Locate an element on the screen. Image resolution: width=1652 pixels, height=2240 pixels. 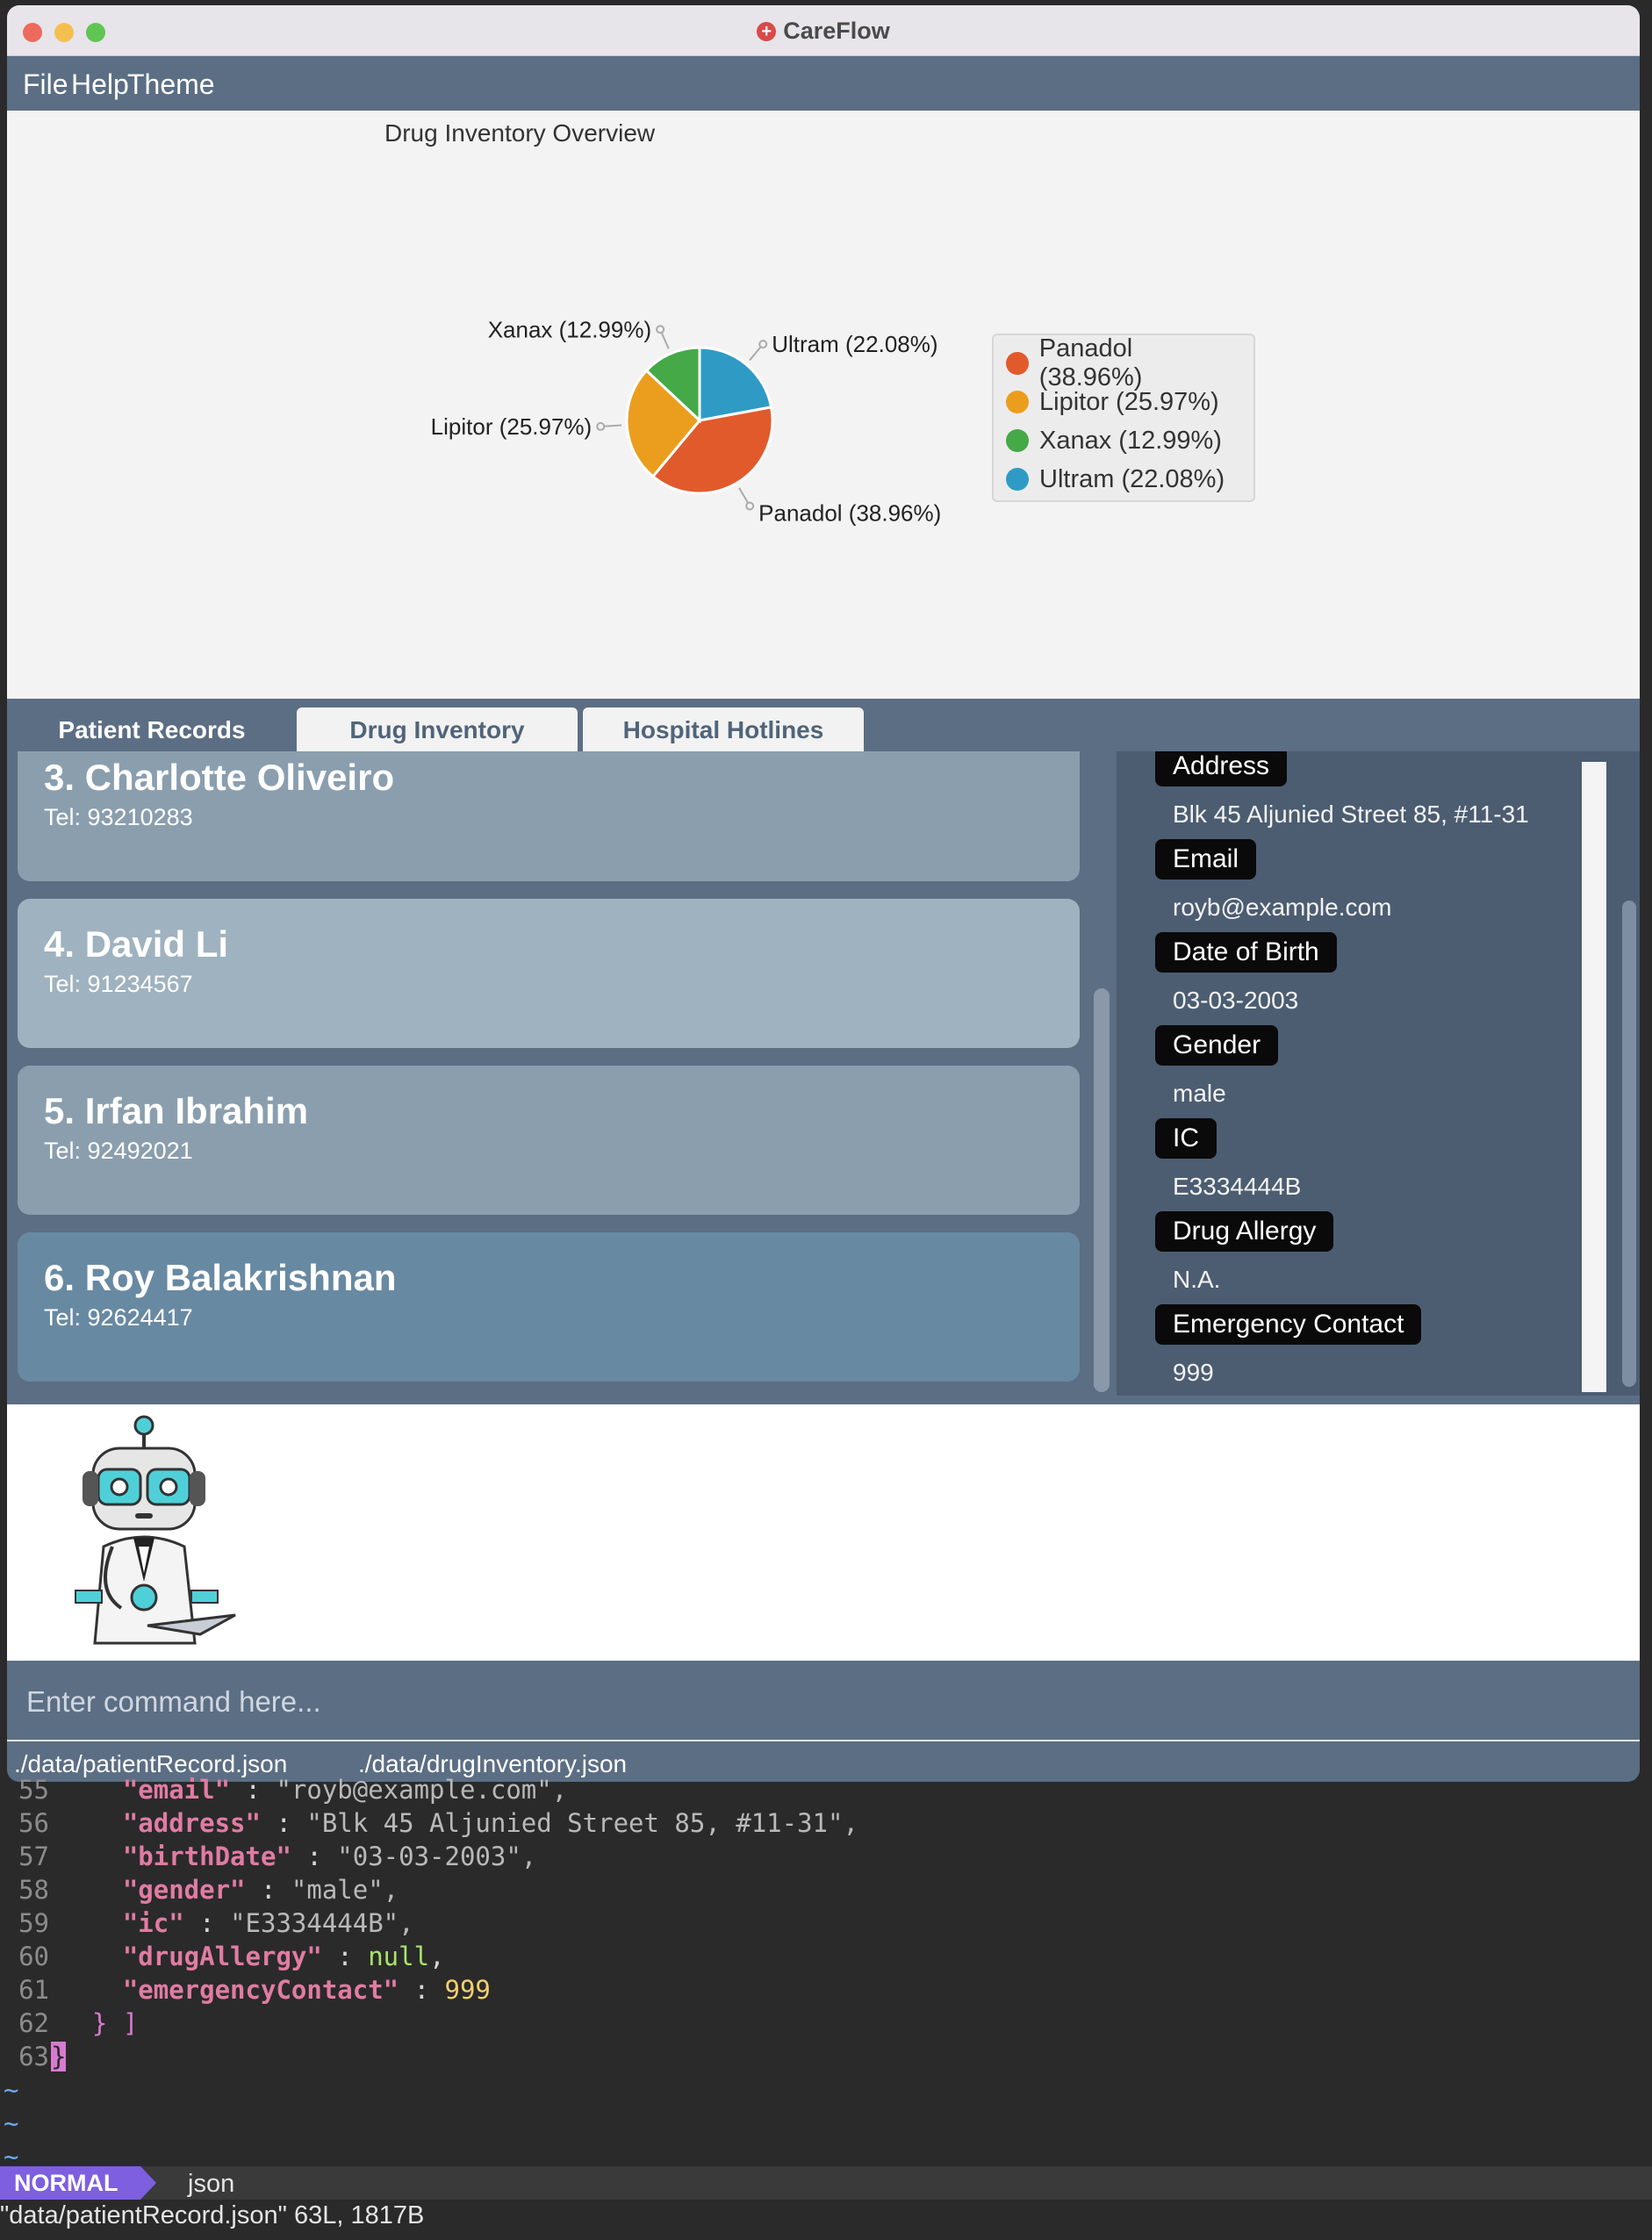
detail-scrollbar is located at coordinates (1629, 1144).